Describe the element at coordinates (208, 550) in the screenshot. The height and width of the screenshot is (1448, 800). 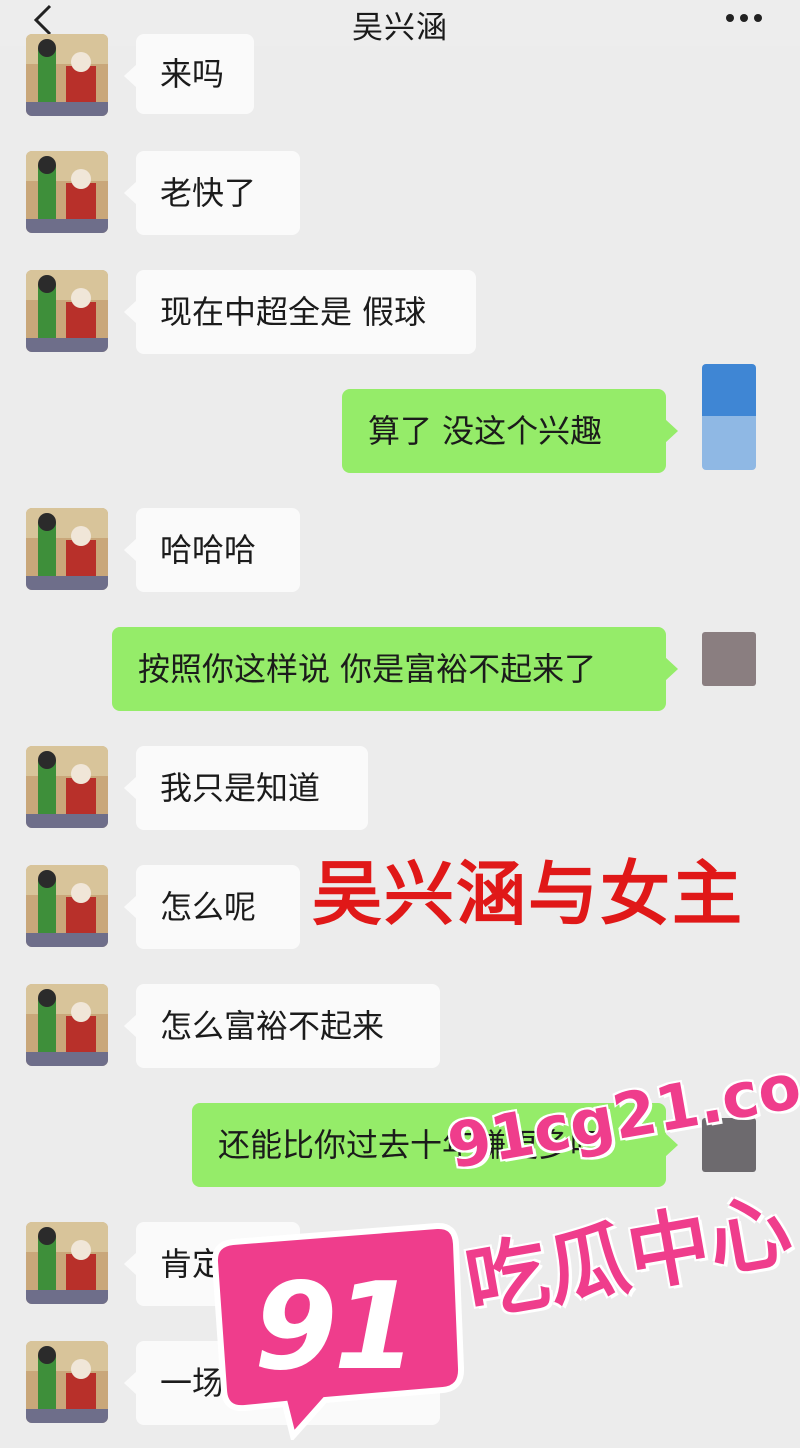
I see `message-text: 哈哈哈` at that location.